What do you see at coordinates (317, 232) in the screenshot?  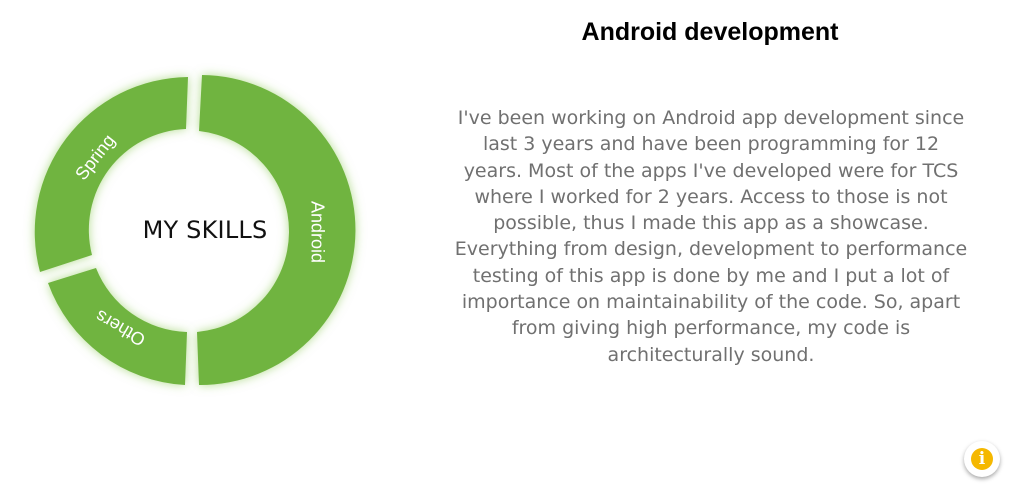 I see `segment-label-android: Android` at bounding box center [317, 232].